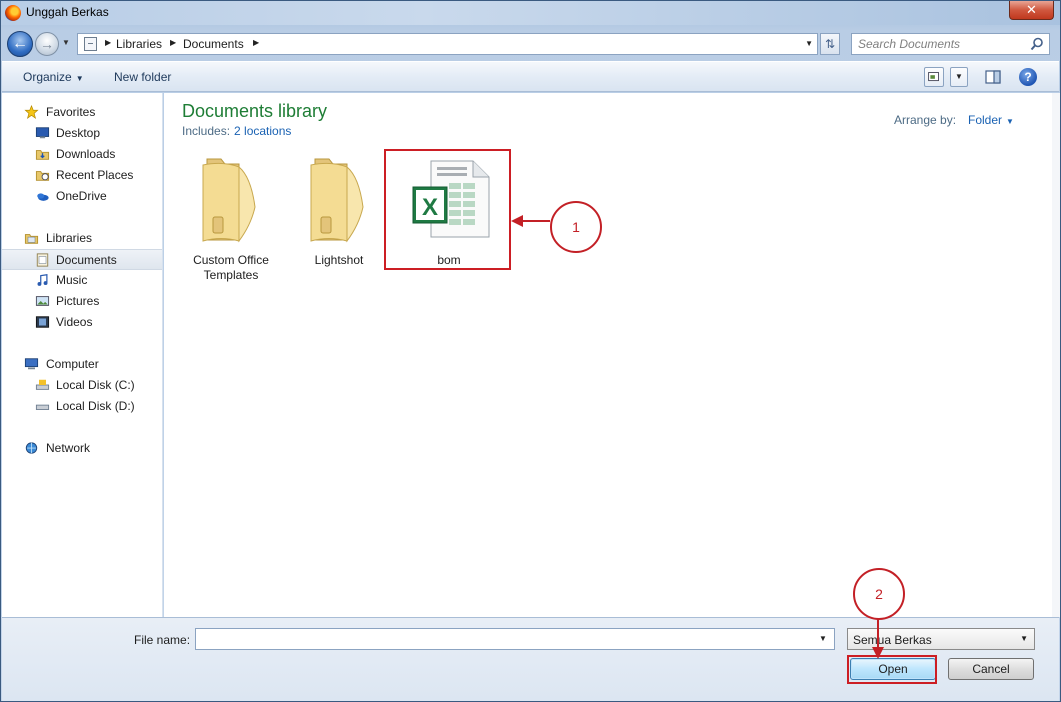  Describe the element at coordinates (66, 42) in the screenshot. I see `recent-pages-dropdown: ▼` at that location.